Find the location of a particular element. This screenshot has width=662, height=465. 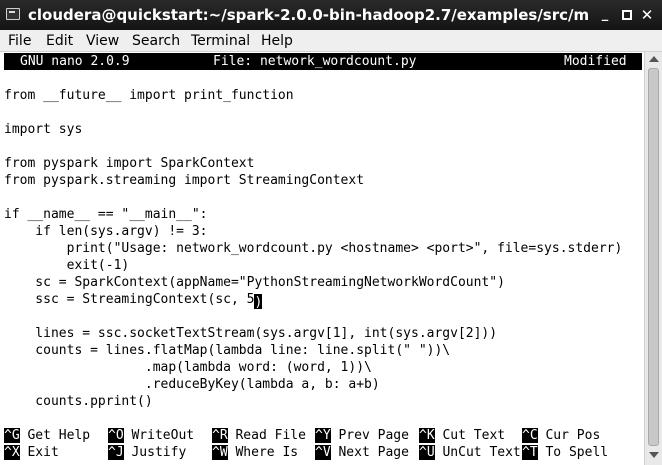

shortcut-justify: ^J Justify is located at coordinates (147, 452).